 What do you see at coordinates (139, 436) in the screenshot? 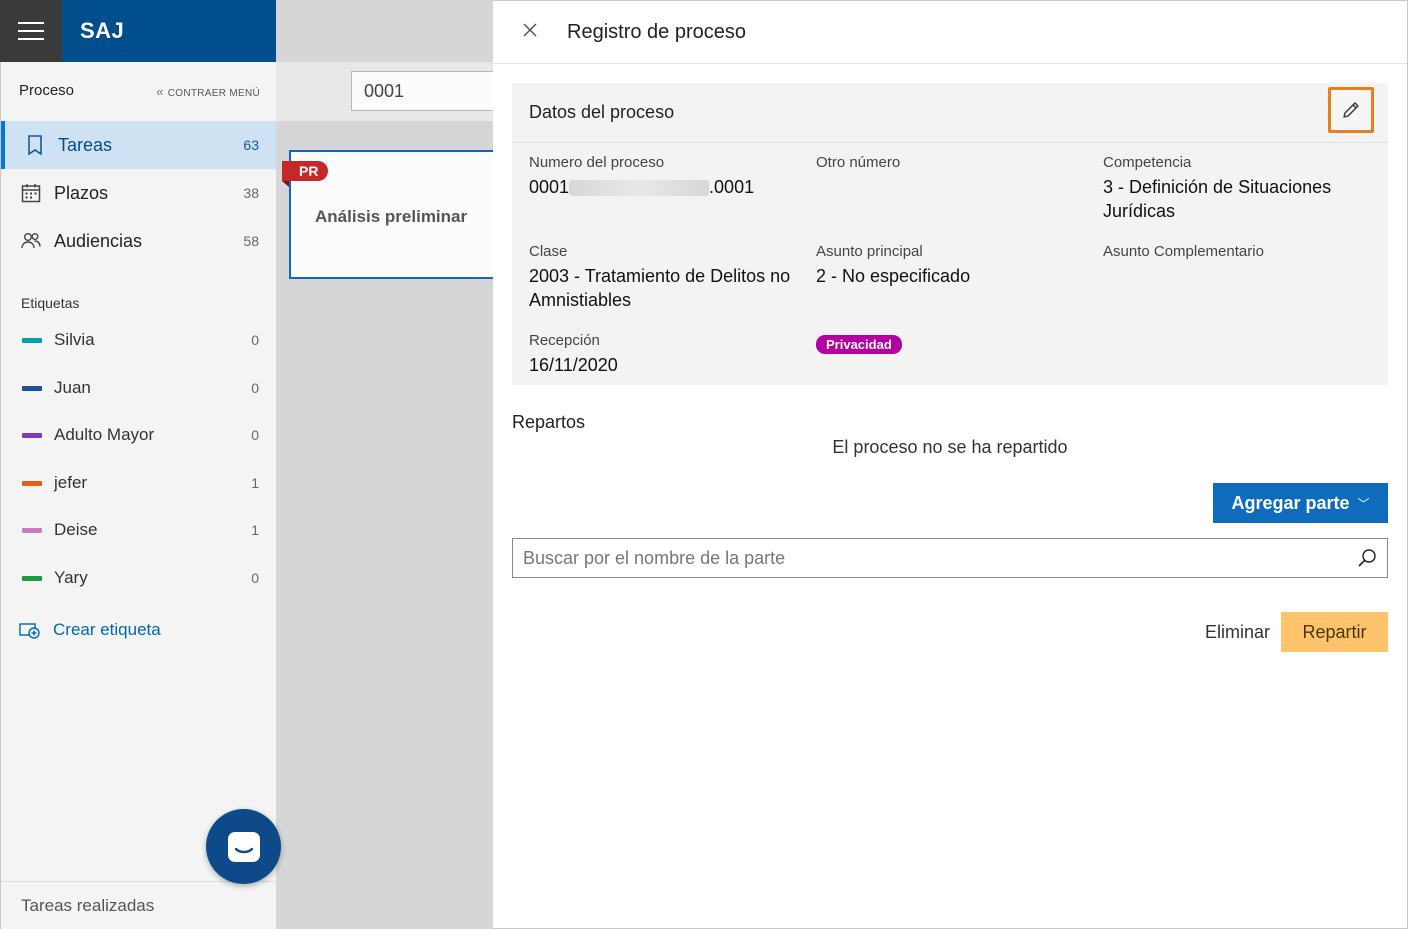
I see `tag-item-adulto-mayor: Adulto Mayor 0` at bounding box center [139, 436].